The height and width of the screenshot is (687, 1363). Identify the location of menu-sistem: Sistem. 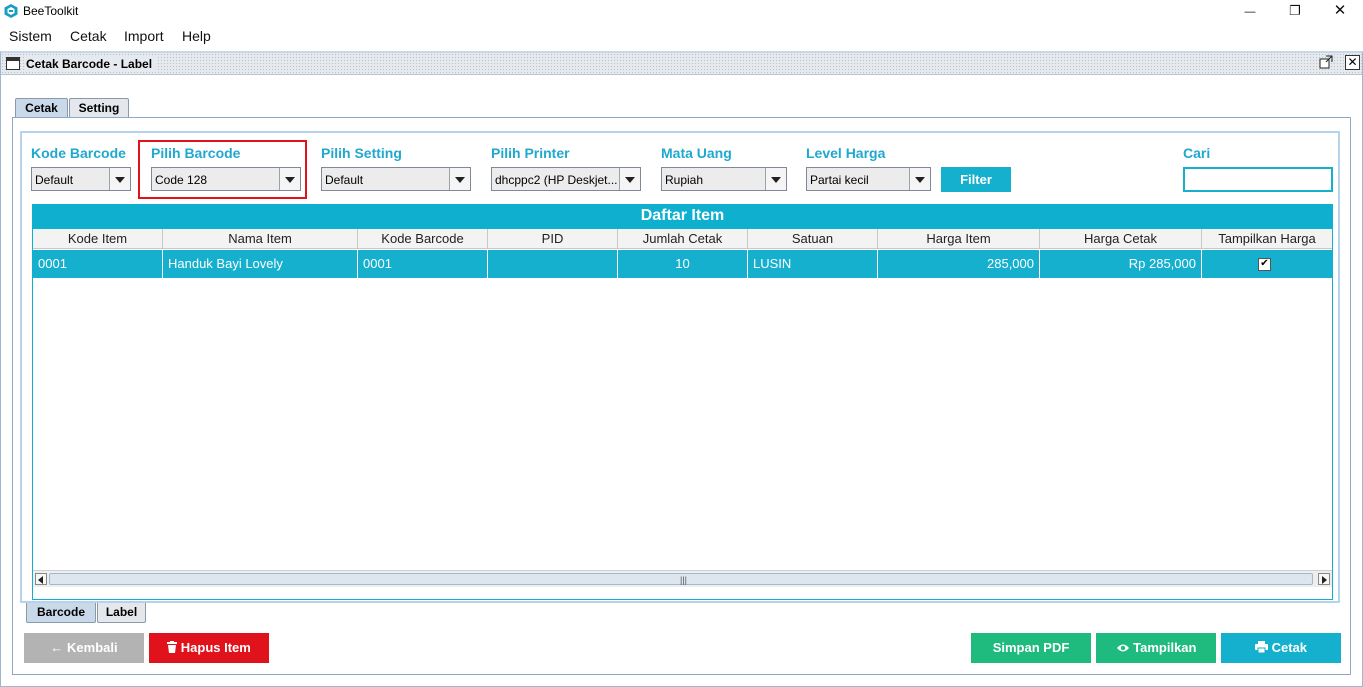
(30, 36).